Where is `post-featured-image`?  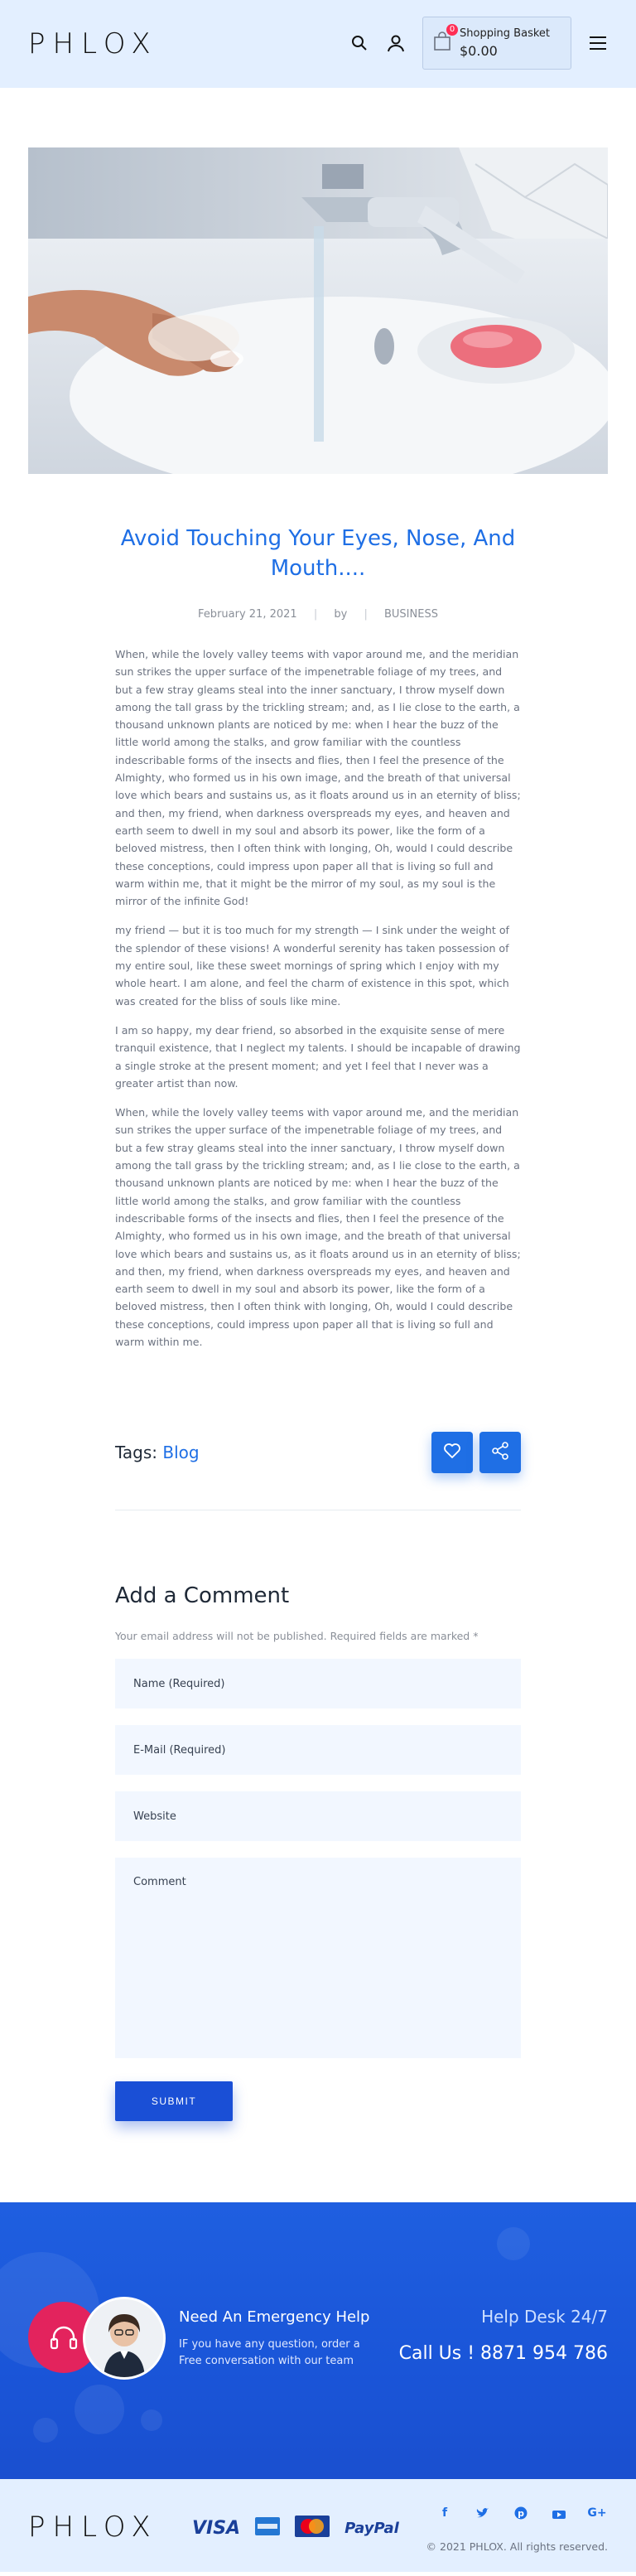
post-featured-image is located at coordinates (318, 310).